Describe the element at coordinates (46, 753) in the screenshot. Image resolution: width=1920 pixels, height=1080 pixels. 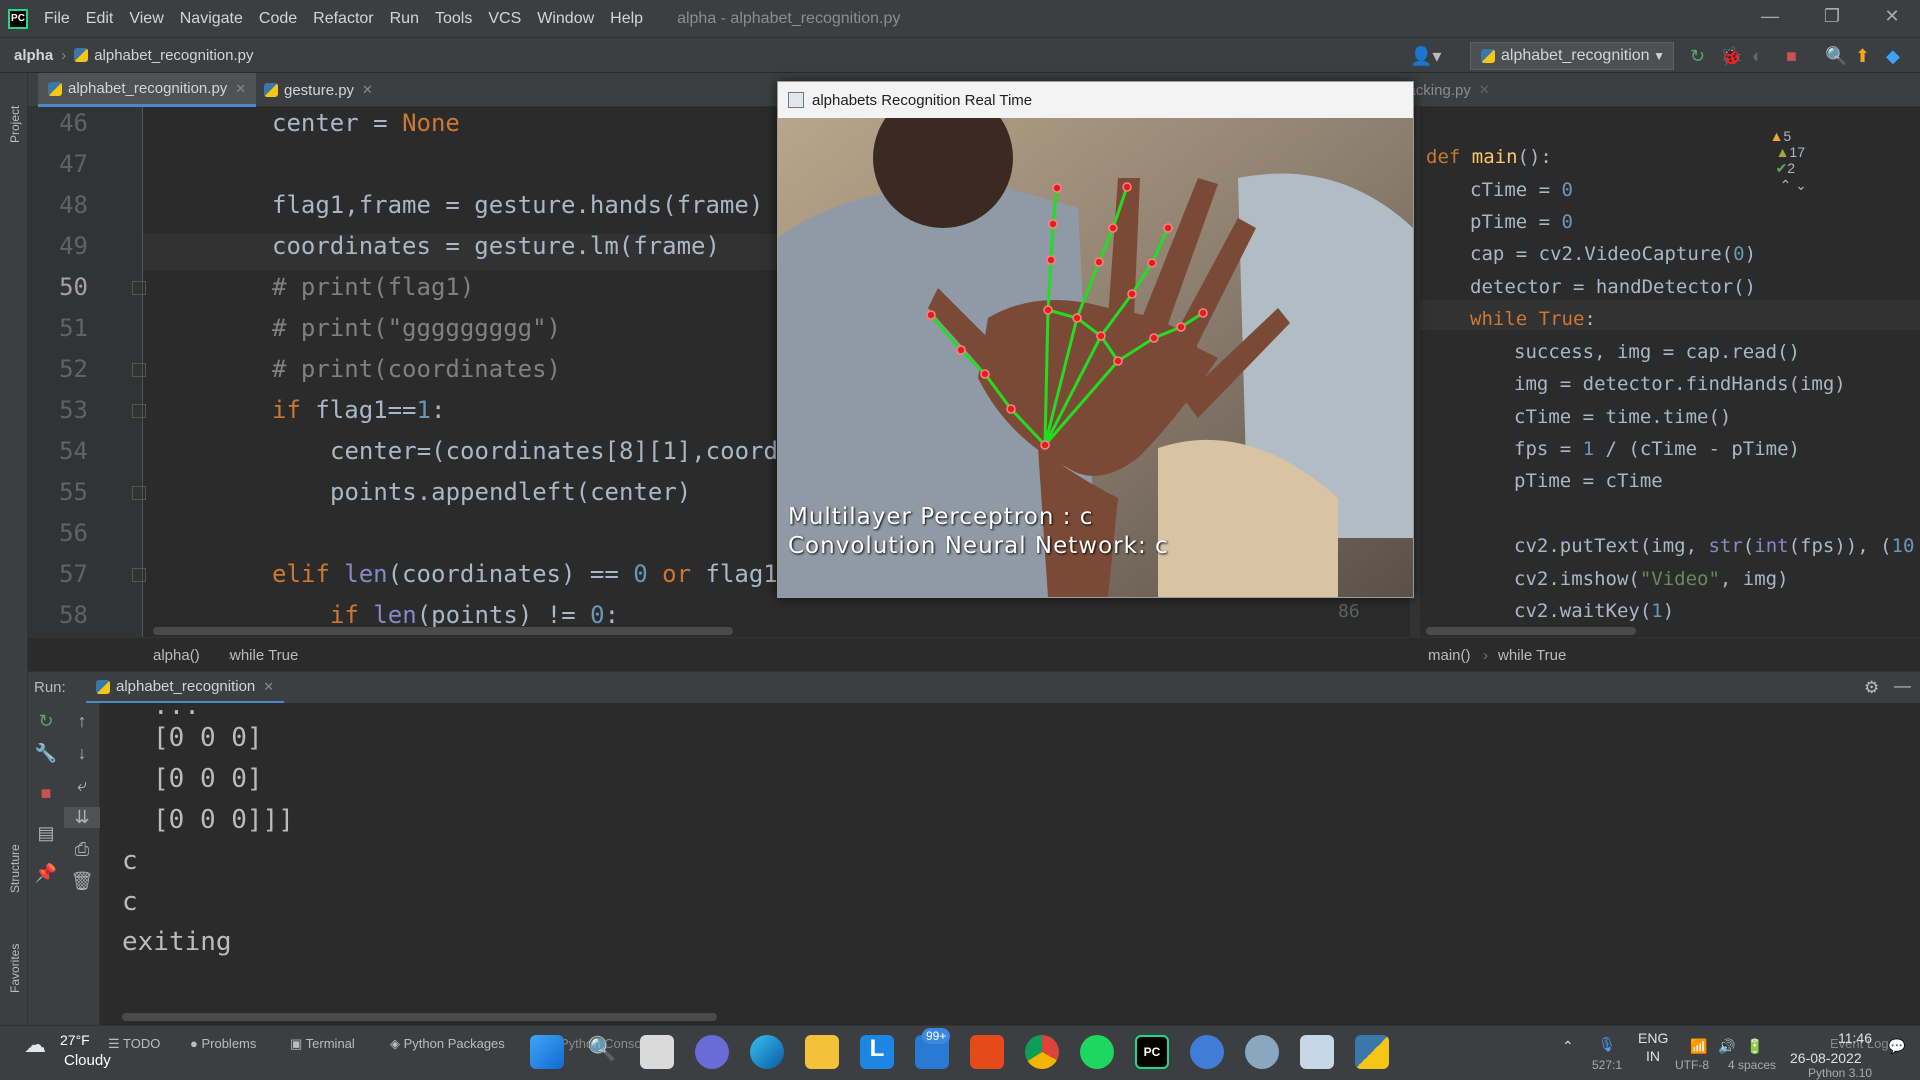
I see `wrench-icon: 🔧` at that location.